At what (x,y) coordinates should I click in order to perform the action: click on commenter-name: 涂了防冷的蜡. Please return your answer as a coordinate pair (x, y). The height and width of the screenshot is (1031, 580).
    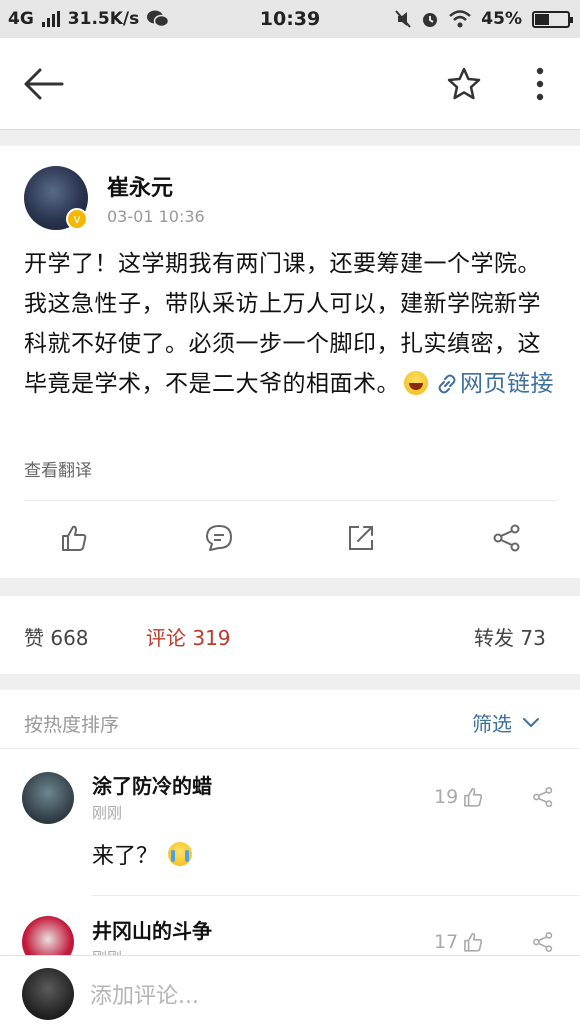
    Looking at the image, I should click on (152, 784).